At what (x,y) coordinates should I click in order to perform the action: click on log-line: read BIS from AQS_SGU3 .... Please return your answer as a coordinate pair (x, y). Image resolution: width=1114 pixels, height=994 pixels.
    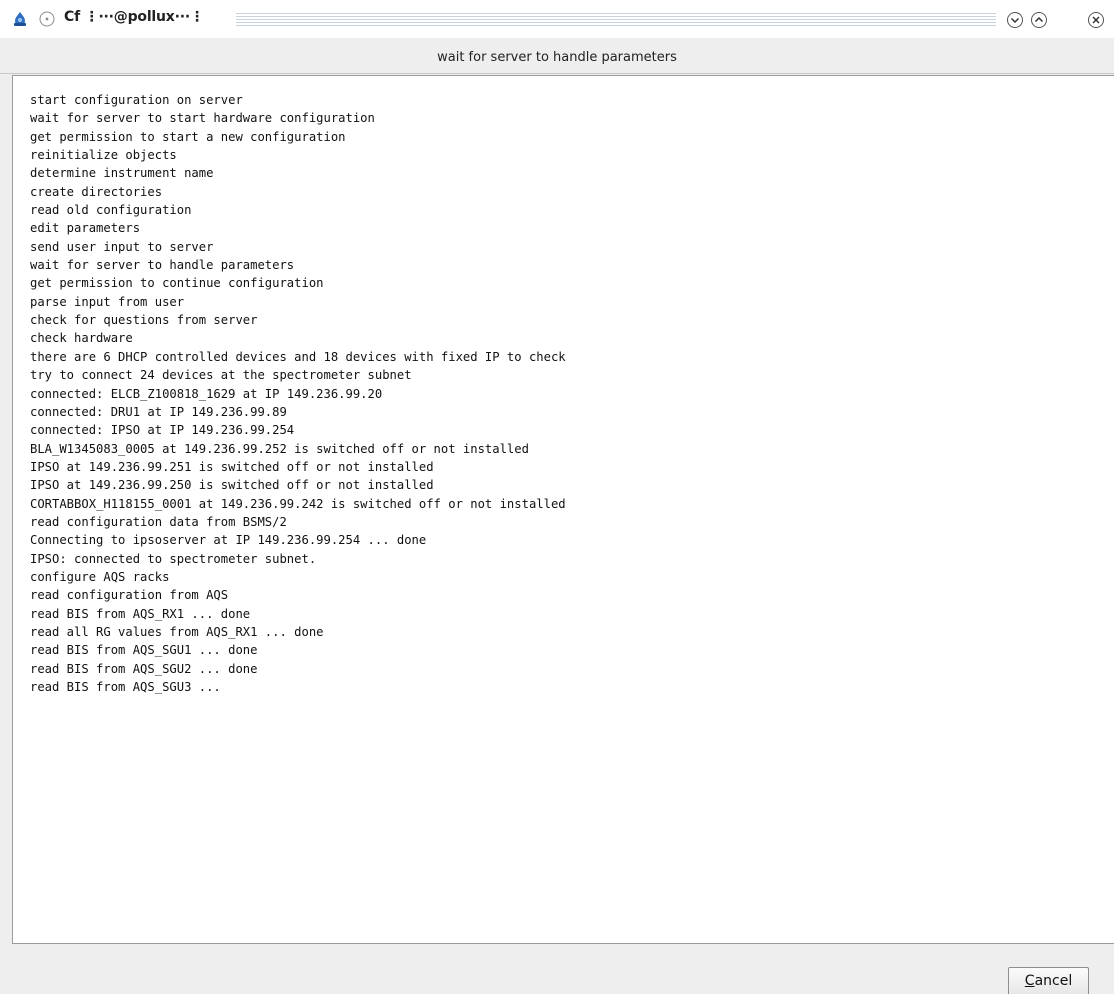
    Looking at the image, I should click on (125, 687).